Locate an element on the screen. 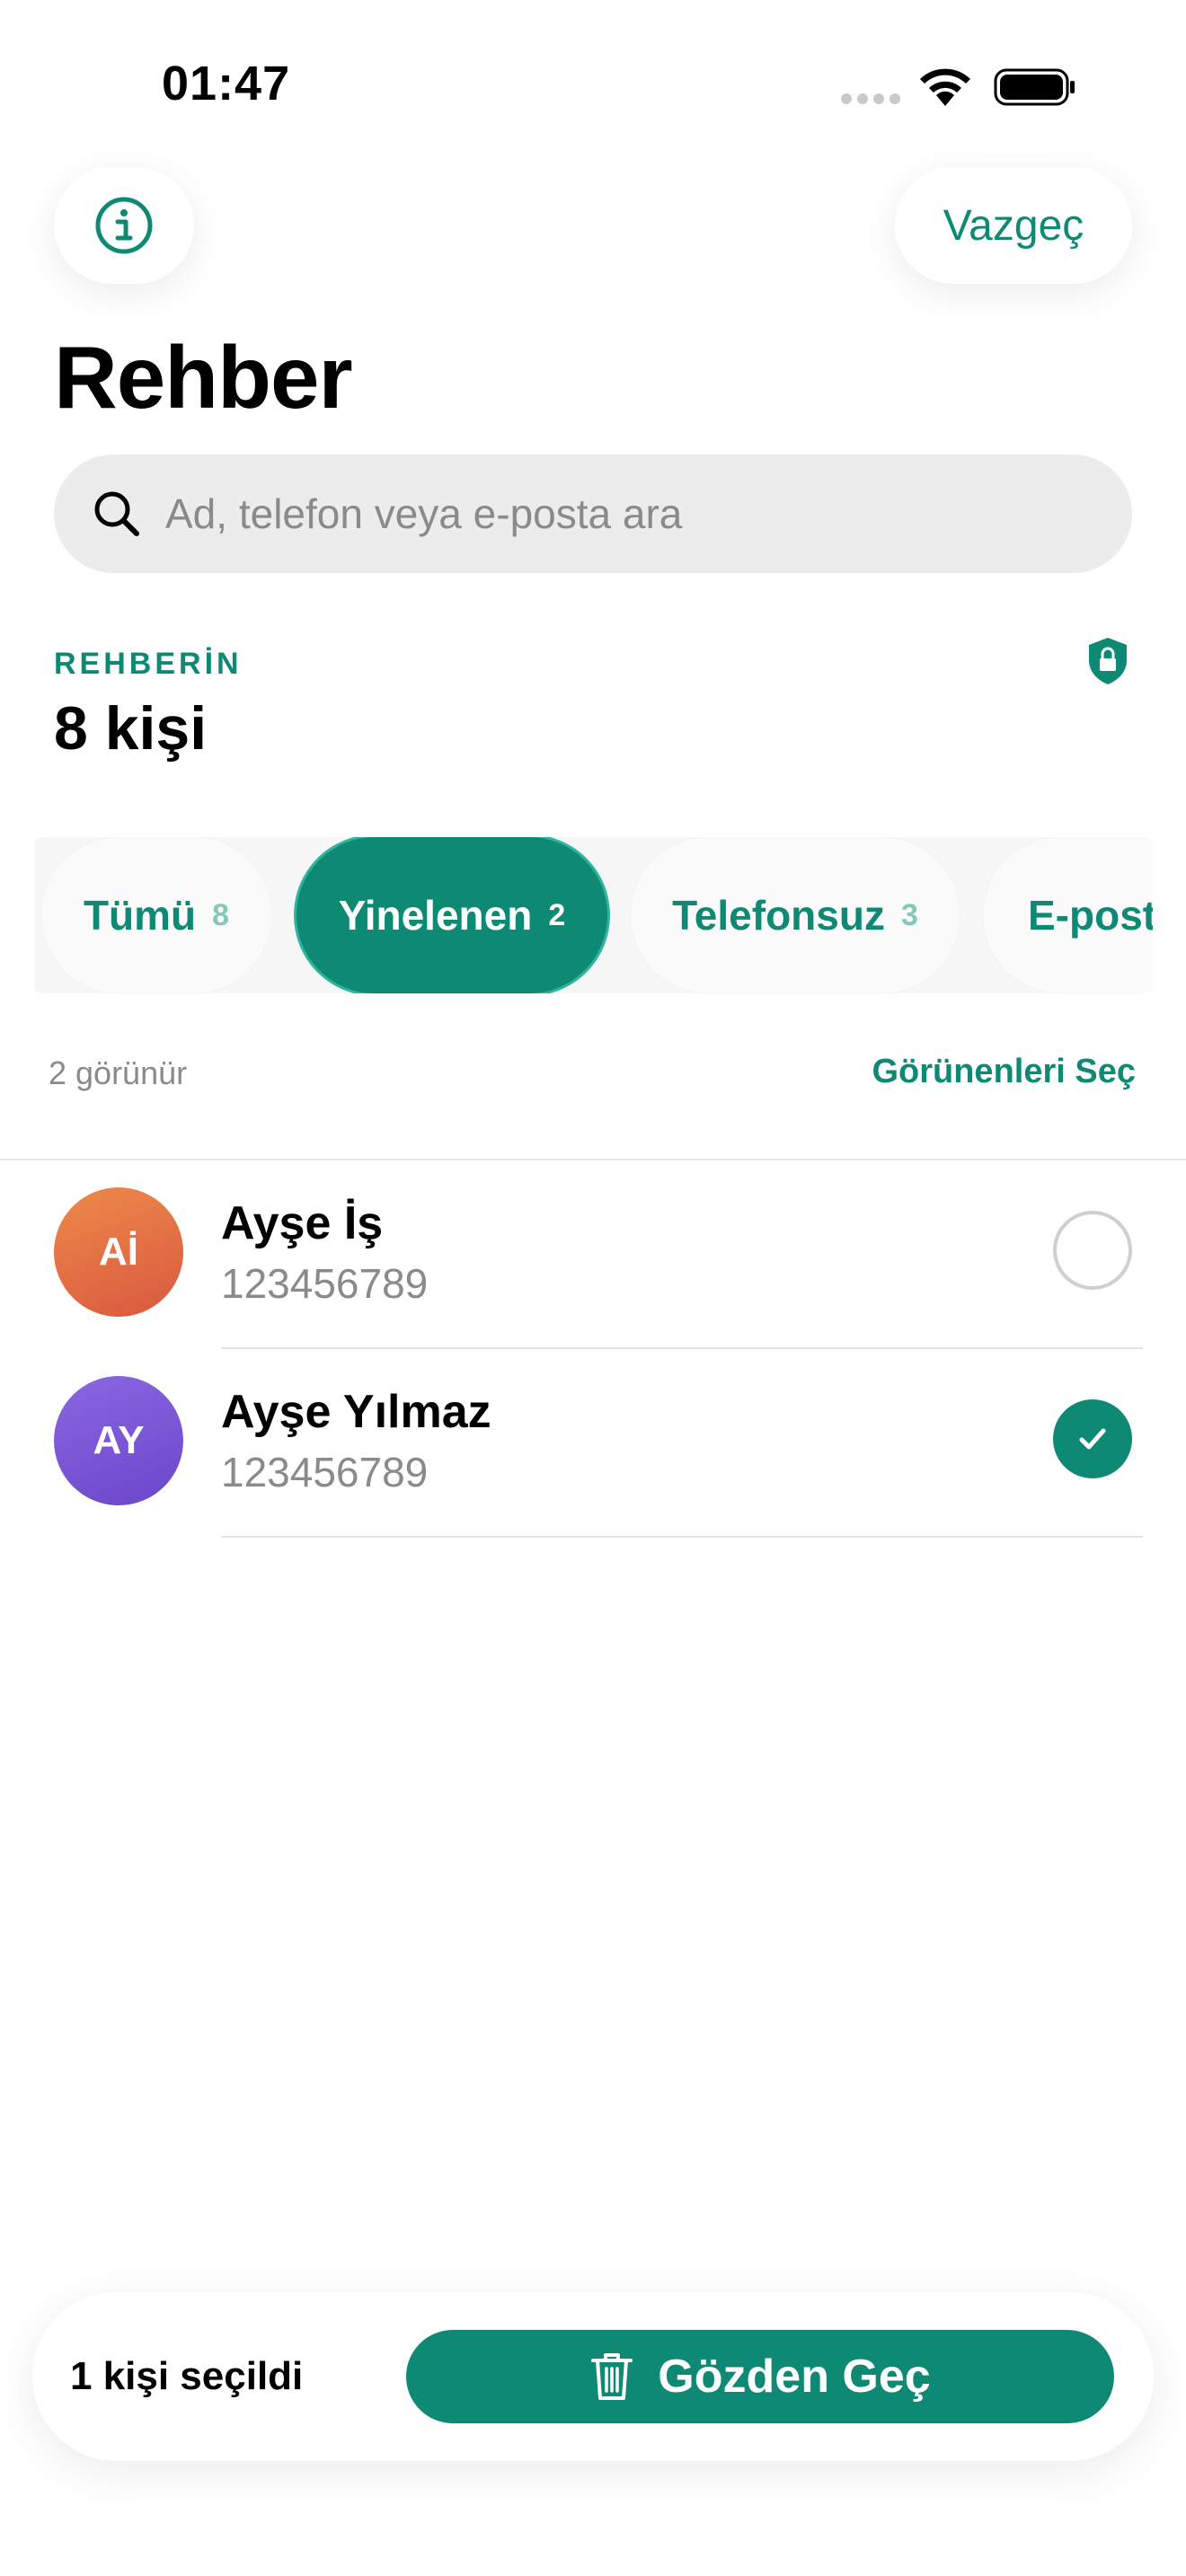 This screenshot has height=2576, width=1186. review-button: Gözden Geç is located at coordinates (760, 2376).